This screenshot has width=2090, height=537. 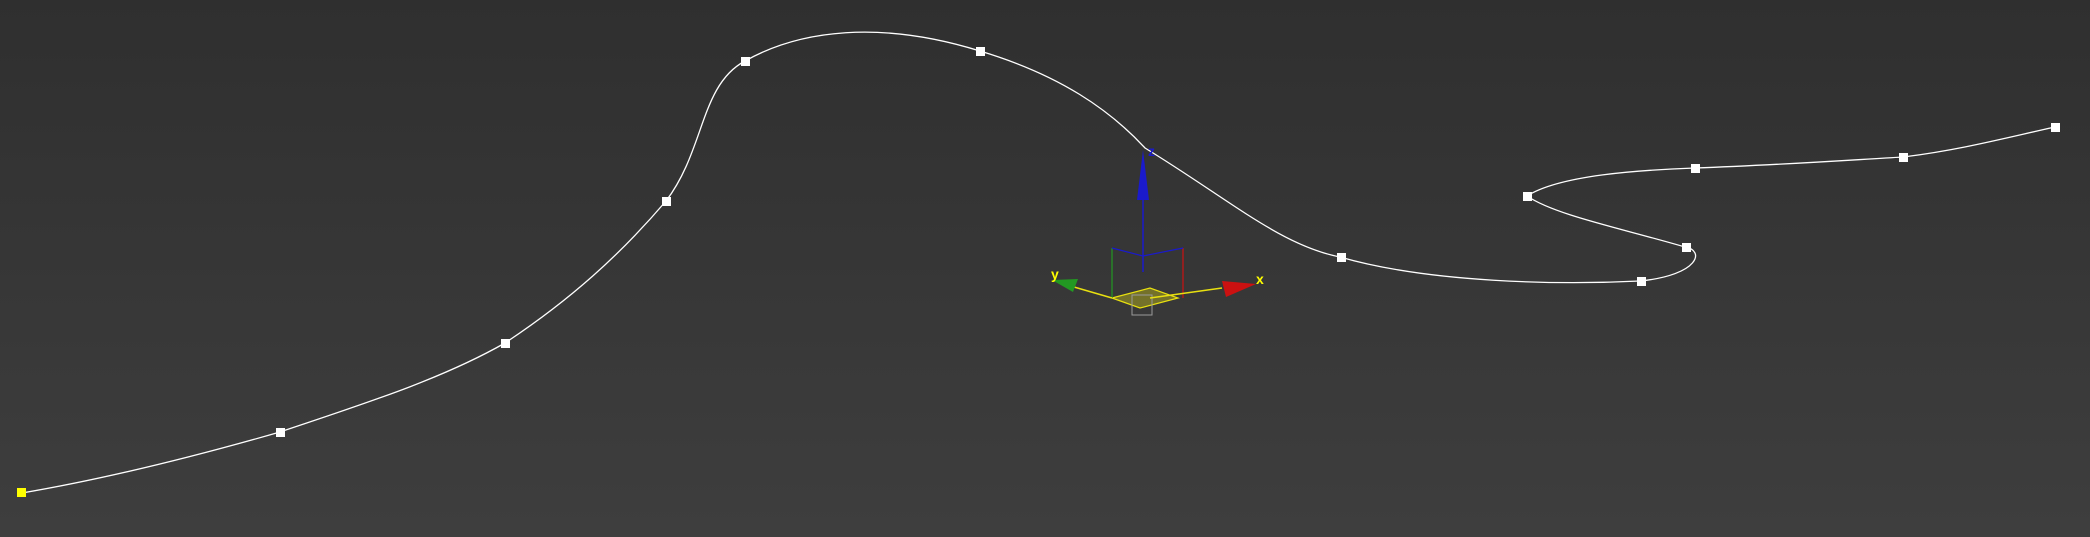 I want to click on z-axis-label: z, so click(x=1151, y=151).